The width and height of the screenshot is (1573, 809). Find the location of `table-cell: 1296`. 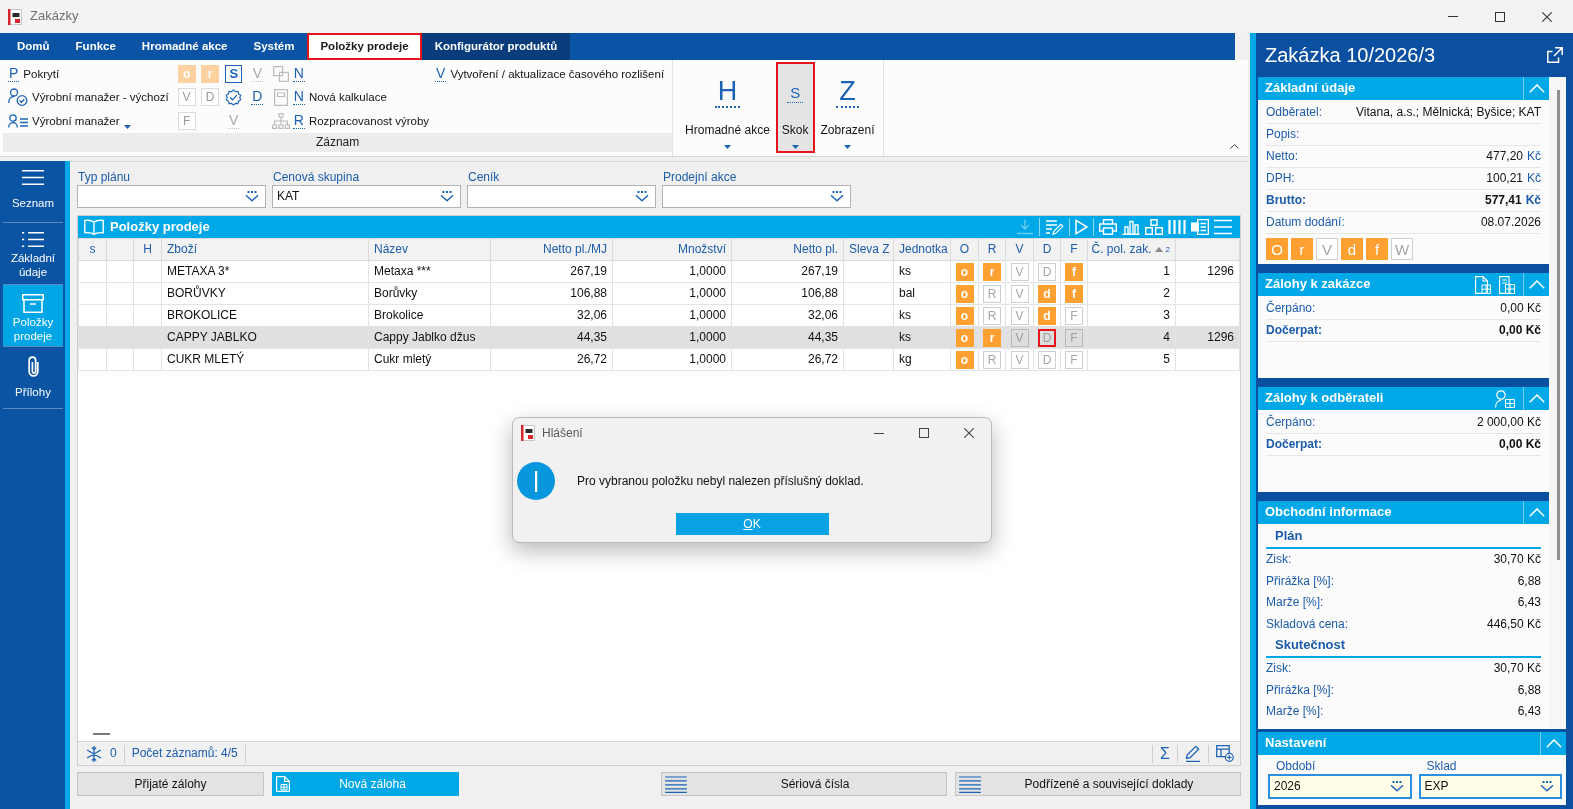

table-cell: 1296 is located at coordinates (1207, 337).